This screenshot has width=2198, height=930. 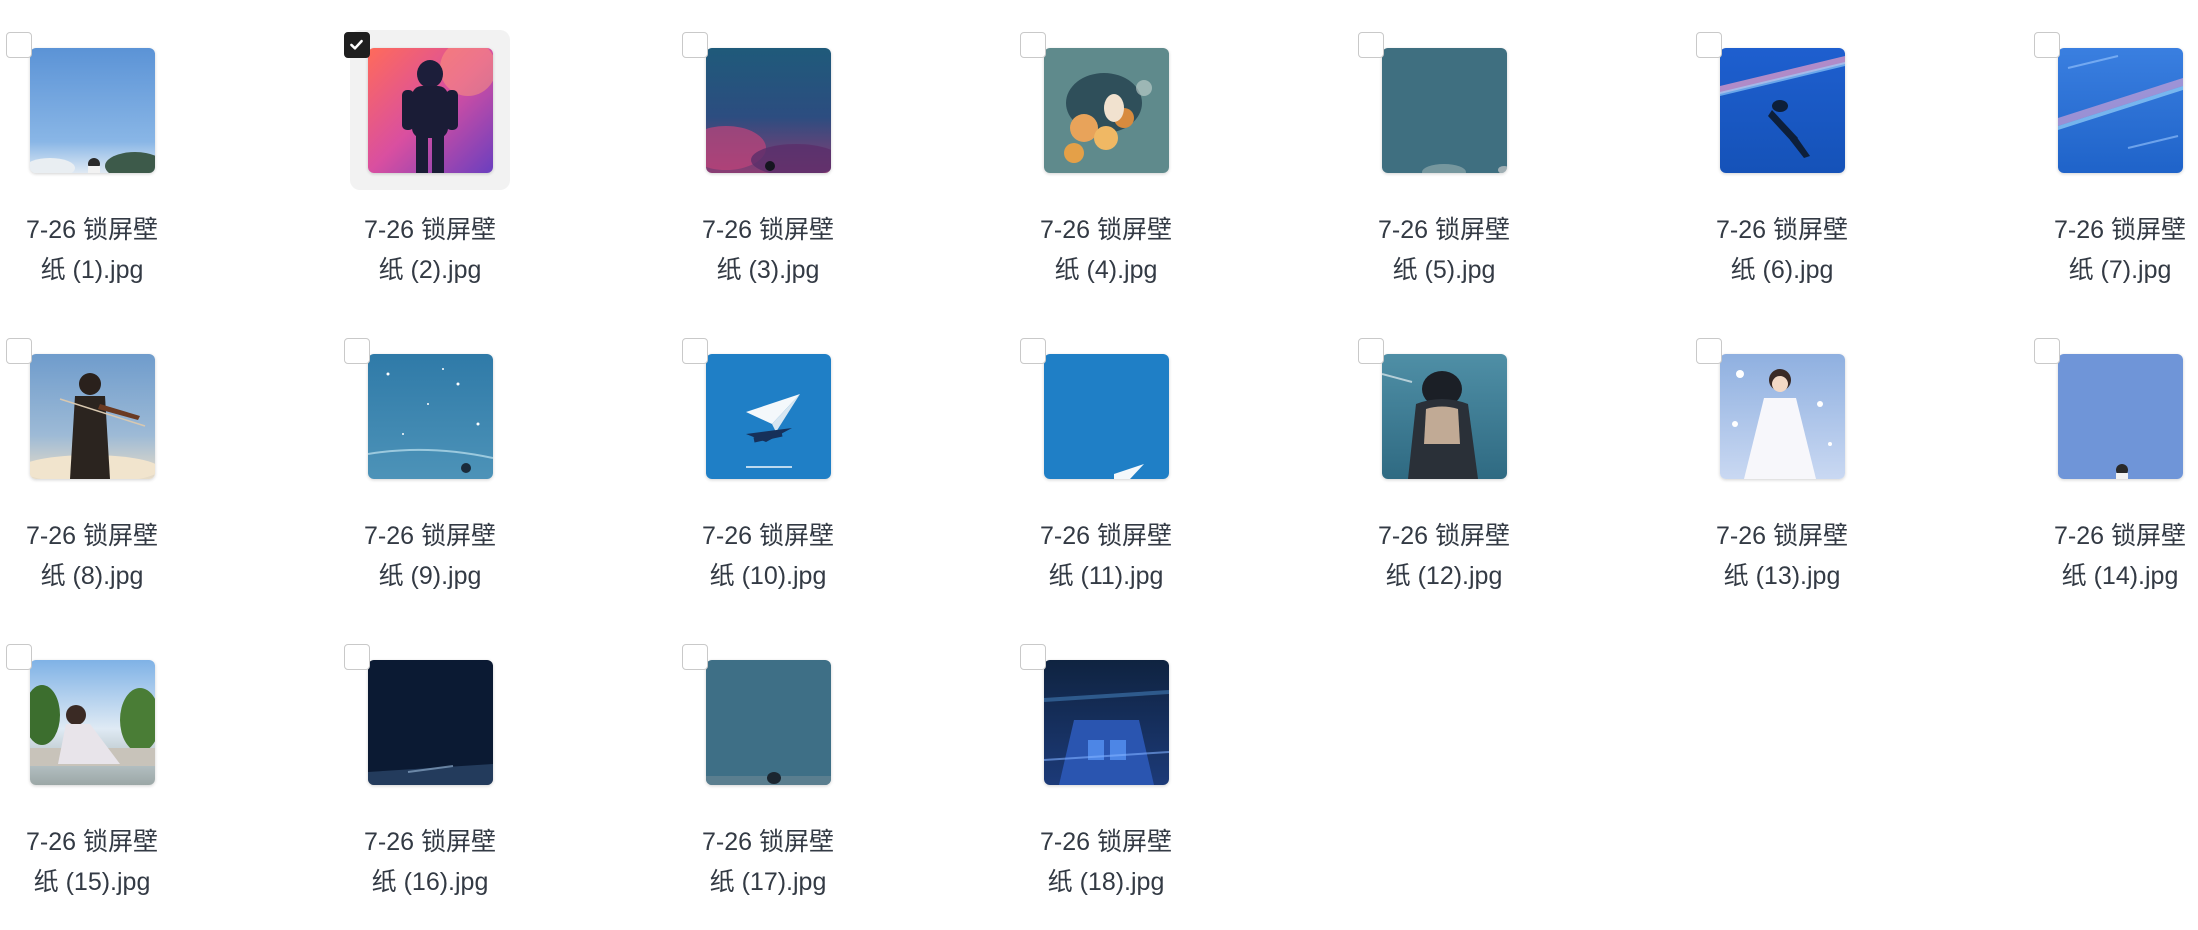 I want to click on thumbnail-image-paper-plane, so click(x=768, y=416).